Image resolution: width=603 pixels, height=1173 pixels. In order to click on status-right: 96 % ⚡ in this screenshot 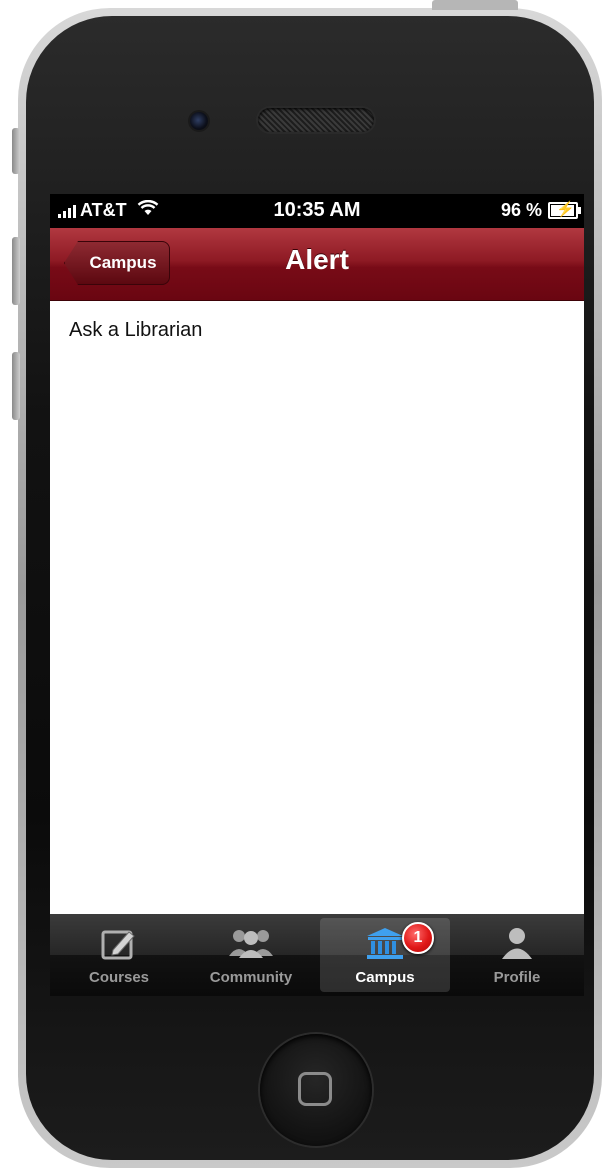, I will do `click(540, 210)`.